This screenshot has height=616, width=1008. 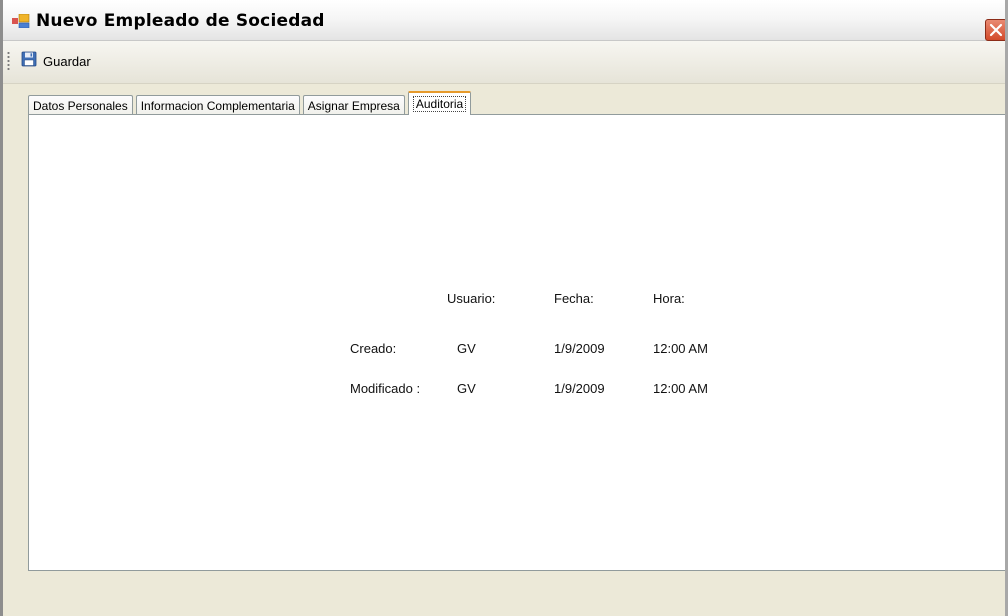 I want to click on tab-label: Datos Personales, so click(x=80, y=105).